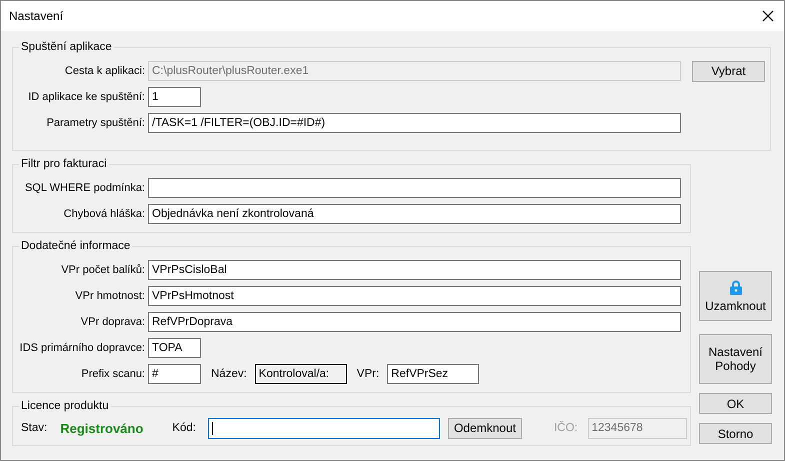 This screenshot has width=785, height=461. Describe the element at coordinates (735, 359) in the screenshot. I see `dialog-button: Nastavení Pohody` at that location.